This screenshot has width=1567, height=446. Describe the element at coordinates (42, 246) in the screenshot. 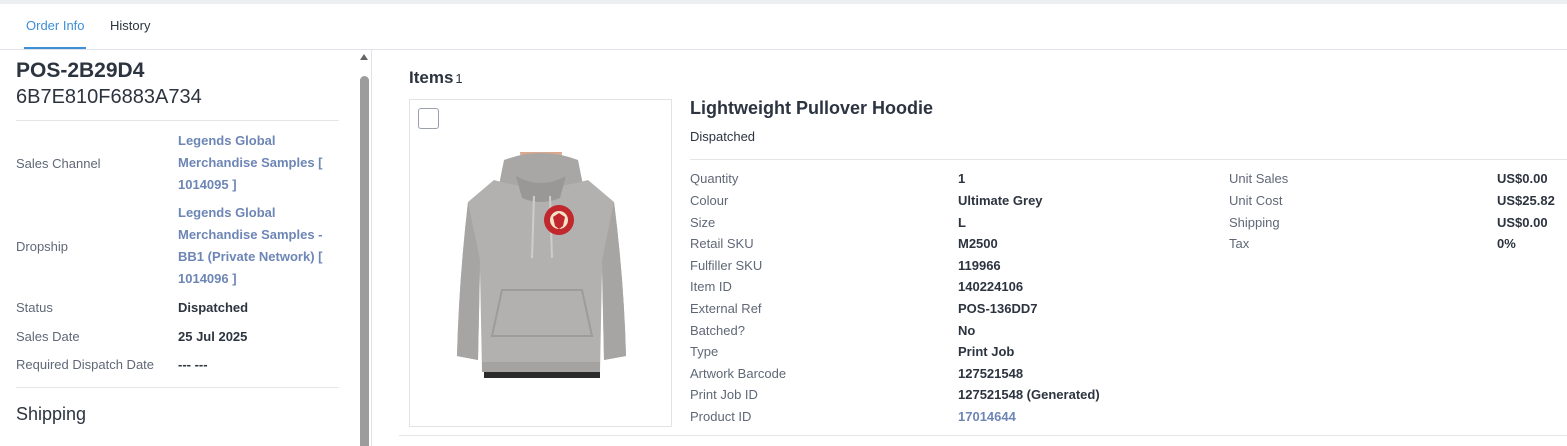

I see `dropship-label: Dropship` at that location.